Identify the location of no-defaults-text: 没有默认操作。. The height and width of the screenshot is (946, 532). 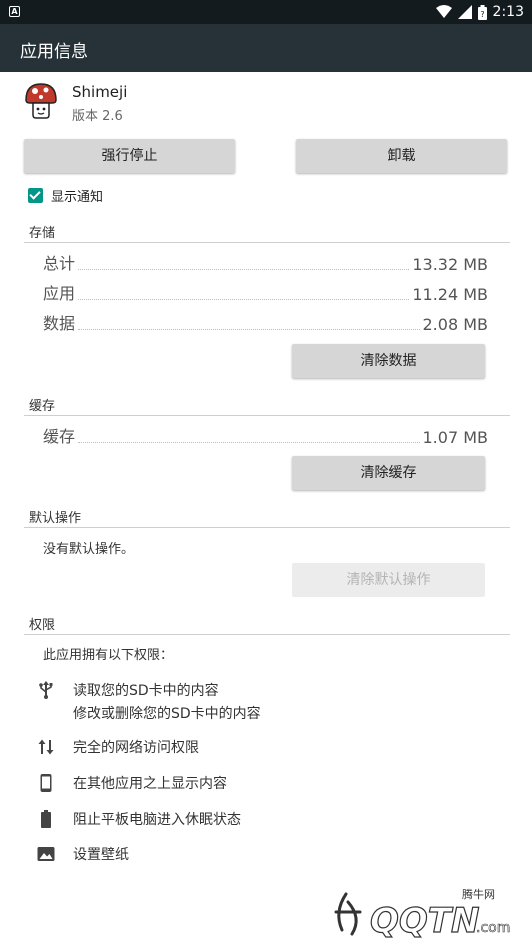
(89, 549).